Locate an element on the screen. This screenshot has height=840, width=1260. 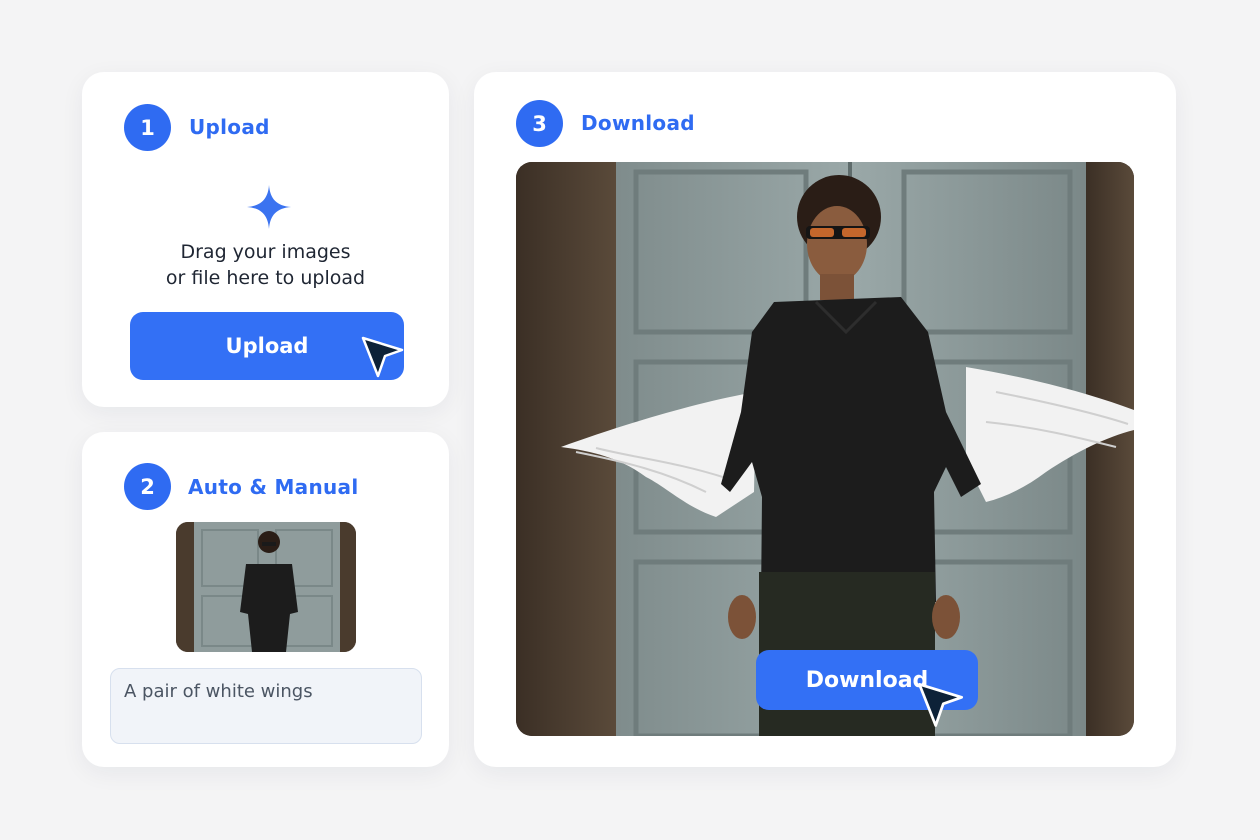
source-image-thumbnail is located at coordinates (266, 587).